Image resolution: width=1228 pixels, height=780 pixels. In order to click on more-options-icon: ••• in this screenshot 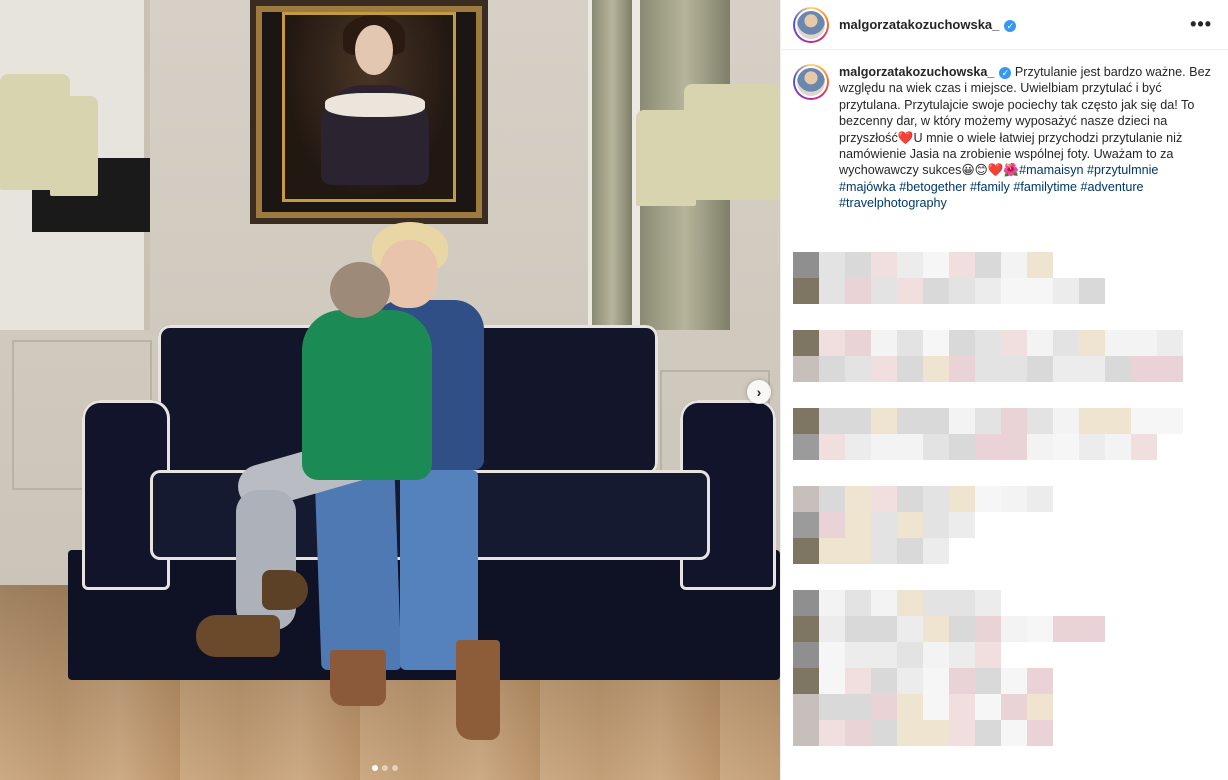, I will do `click(1201, 24)`.